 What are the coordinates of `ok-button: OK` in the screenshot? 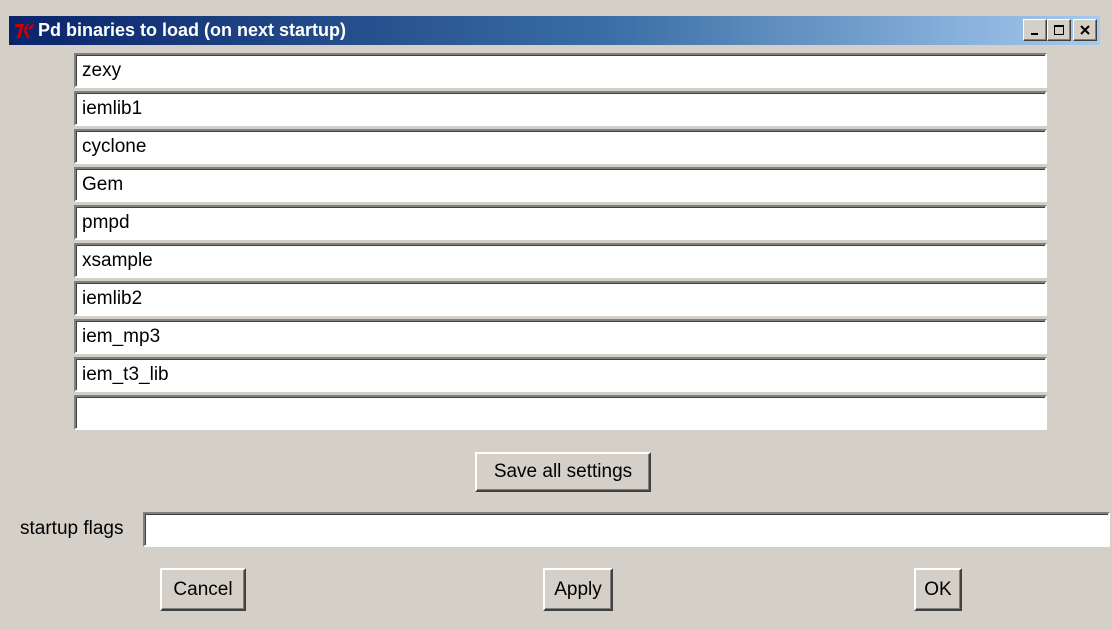 It's located at (938, 589).